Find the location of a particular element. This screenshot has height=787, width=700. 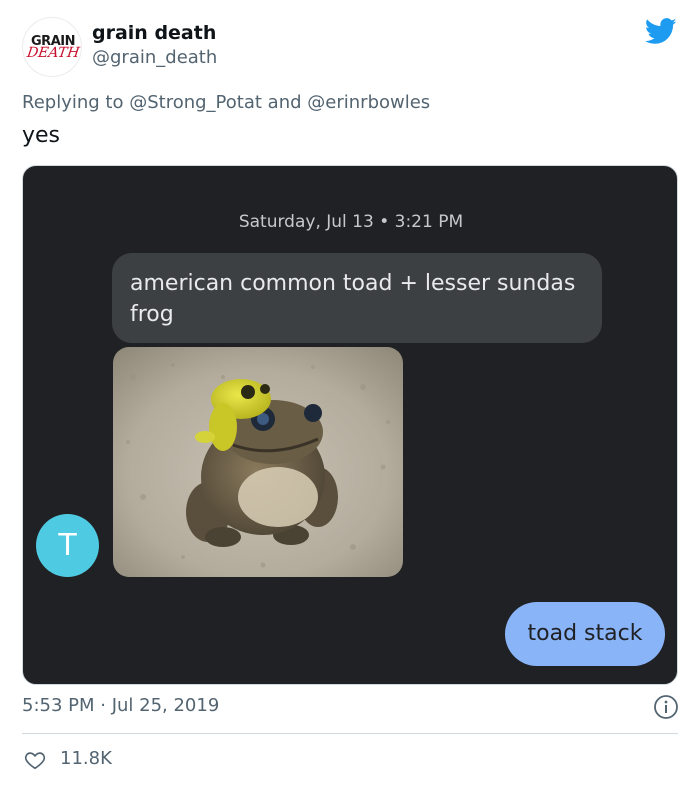

info-icon is located at coordinates (666, 707).